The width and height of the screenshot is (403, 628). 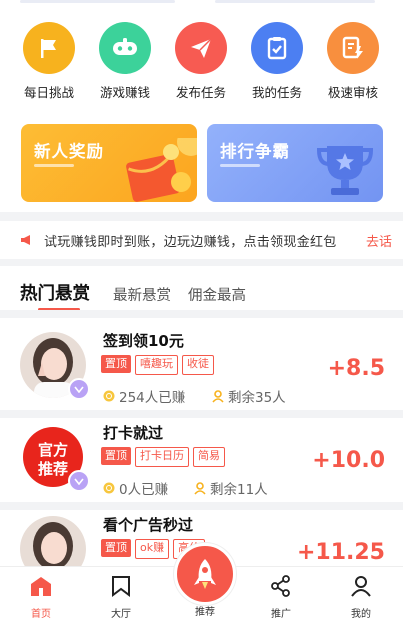 What do you see at coordinates (345, 170) in the screenshot?
I see `trophy-icon` at bounding box center [345, 170].